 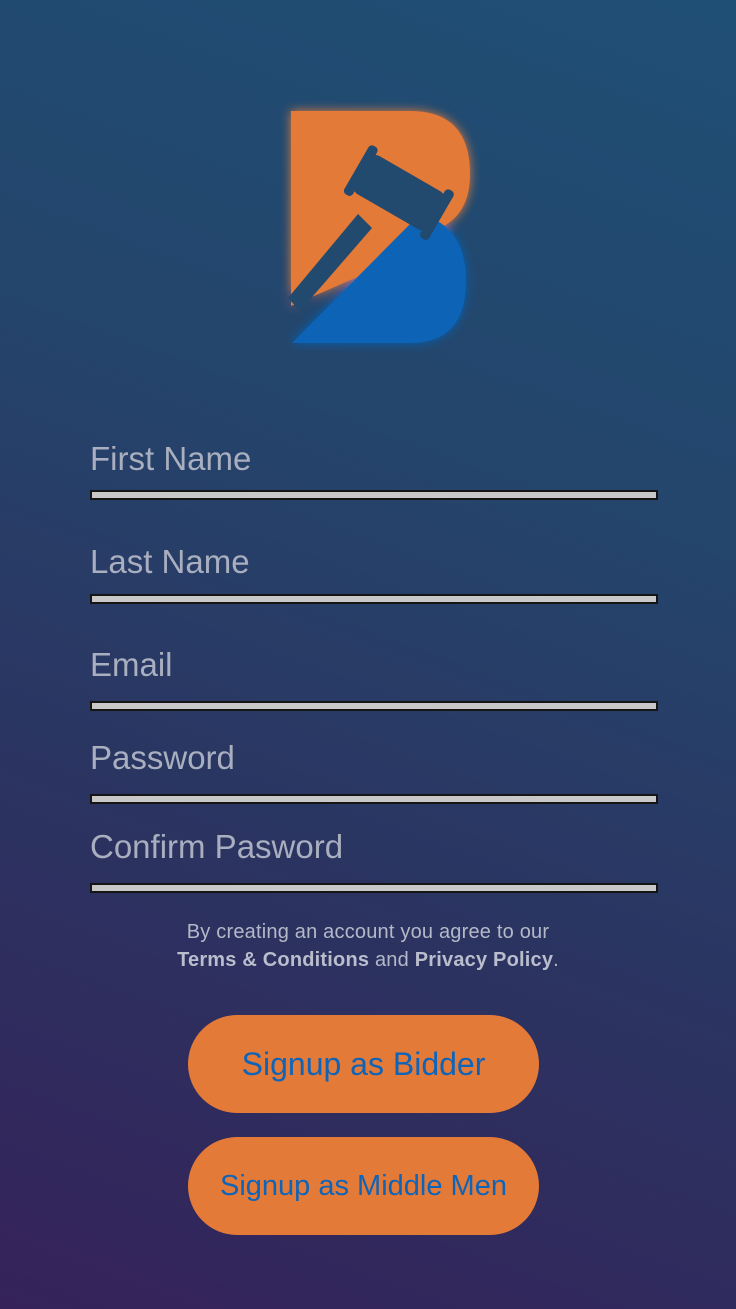 I want to click on first-name-field: First Name, so click(x=374, y=471).